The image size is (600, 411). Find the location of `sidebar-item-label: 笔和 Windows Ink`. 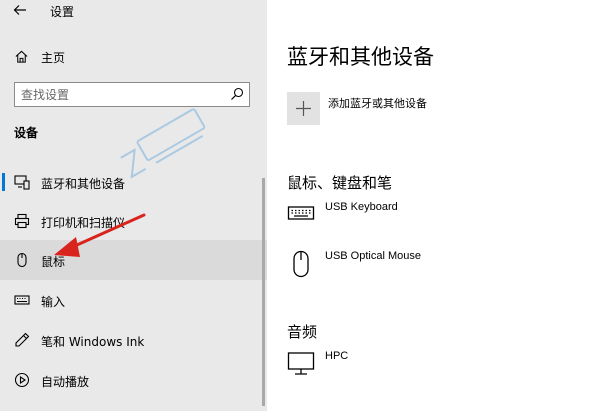

sidebar-item-label: 笔和 Windows Ink is located at coordinates (93, 342).